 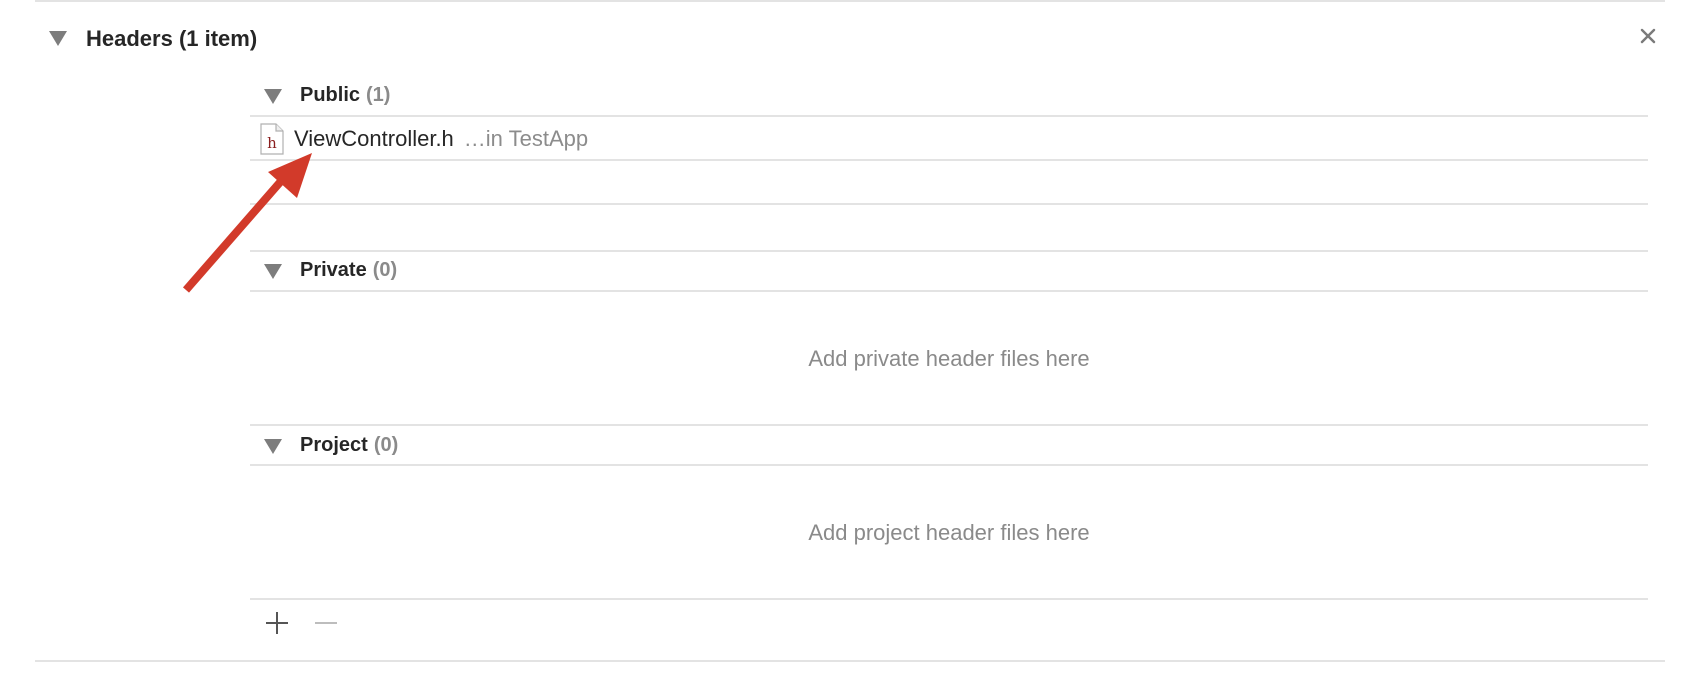 I want to click on section-header-public: Public (1), so click(x=345, y=95).